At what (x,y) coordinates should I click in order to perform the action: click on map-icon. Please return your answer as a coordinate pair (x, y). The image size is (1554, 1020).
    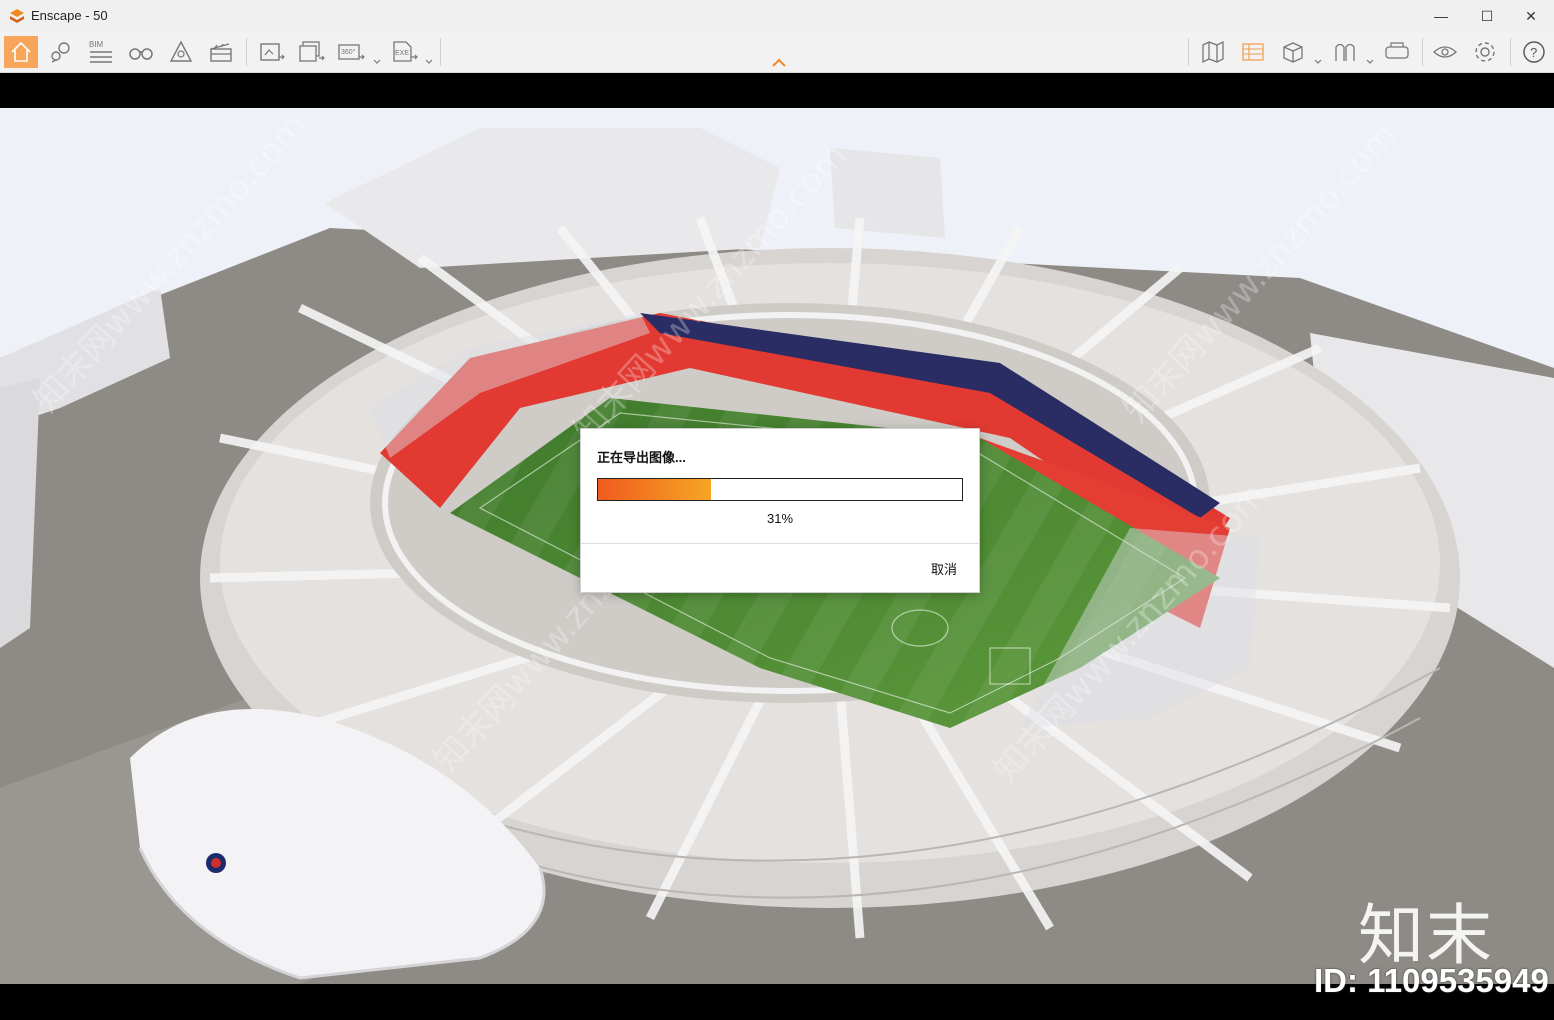
    Looking at the image, I should click on (1213, 52).